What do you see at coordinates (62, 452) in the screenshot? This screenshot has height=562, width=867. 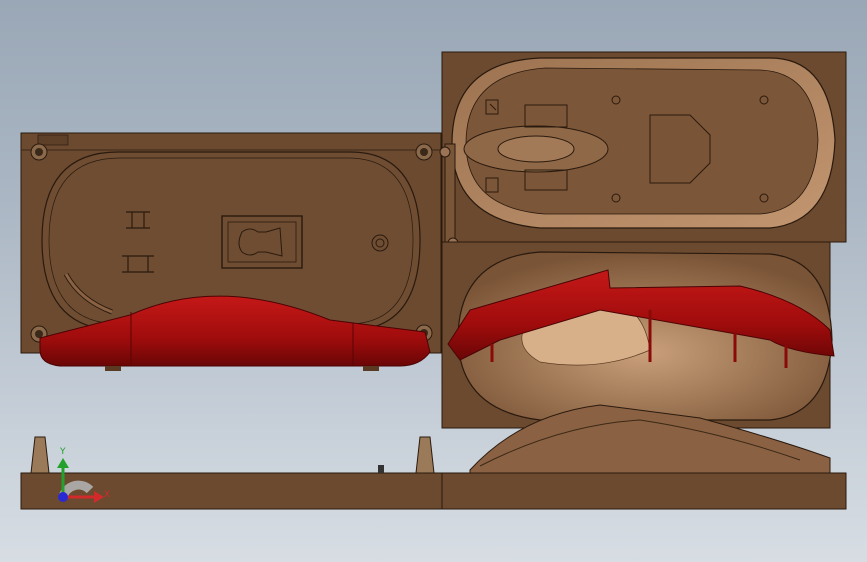 I see `y-axis-label: Y` at bounding box center [62, 452].